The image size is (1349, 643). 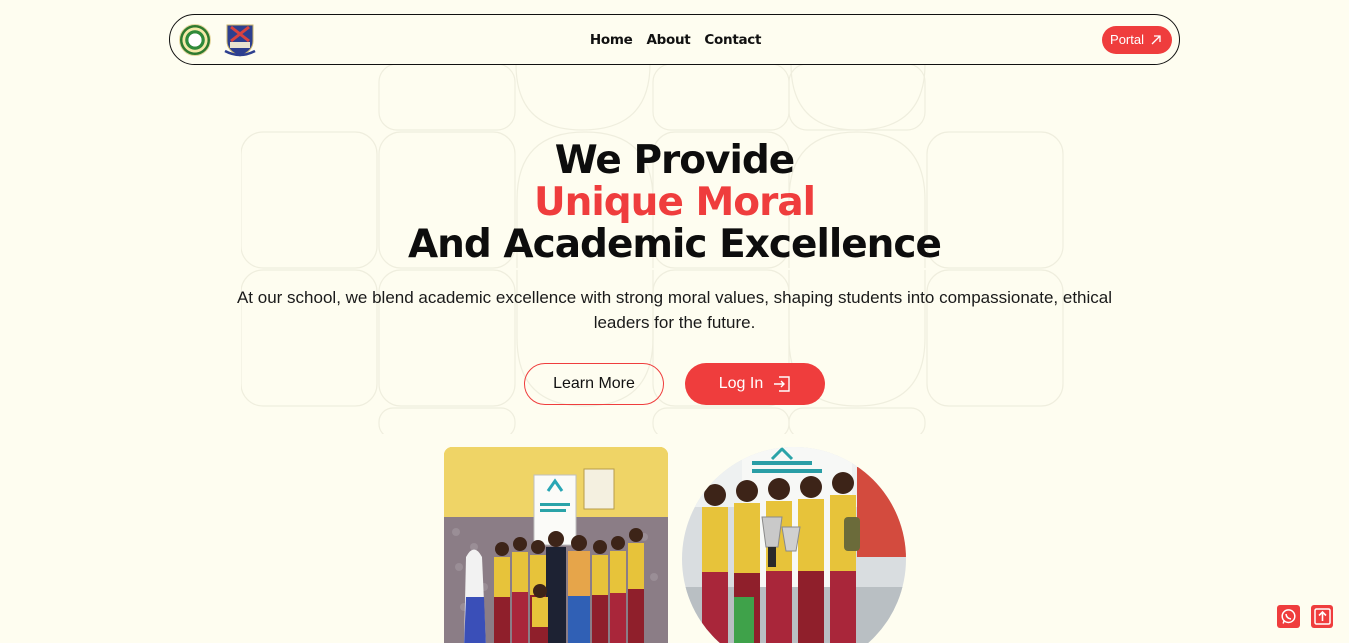 What do you see at coordinates (732, 40) in the screenshot?
I see `nav-link-contact: Contact` at bounding box center [732, 40].